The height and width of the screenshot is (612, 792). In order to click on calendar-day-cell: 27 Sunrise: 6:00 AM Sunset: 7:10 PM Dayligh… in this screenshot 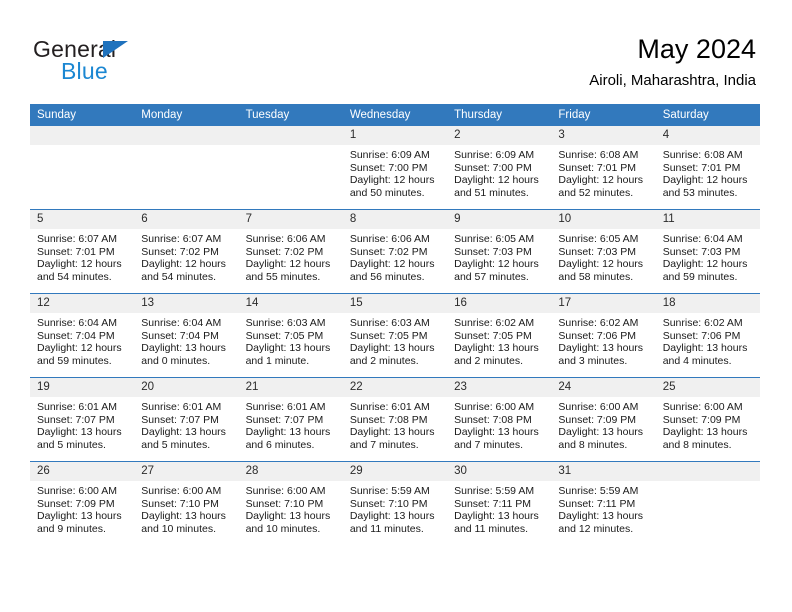, I will do `click(186, 503)`.